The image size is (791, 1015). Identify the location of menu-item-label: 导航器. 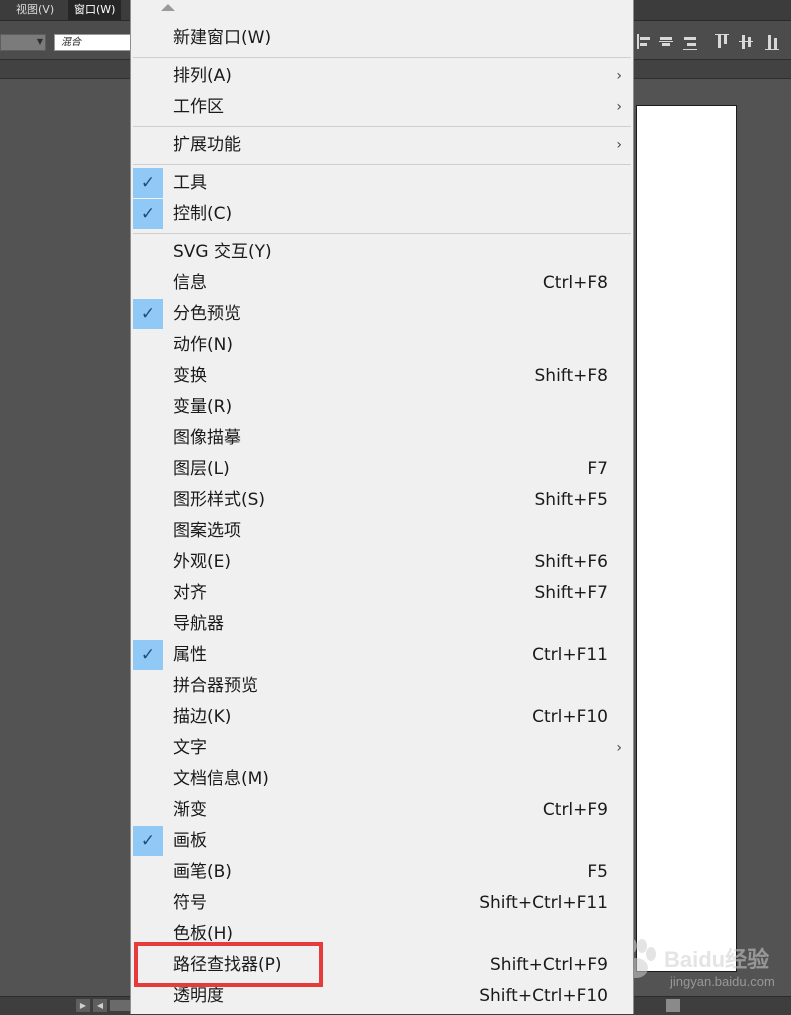
(198, 624).